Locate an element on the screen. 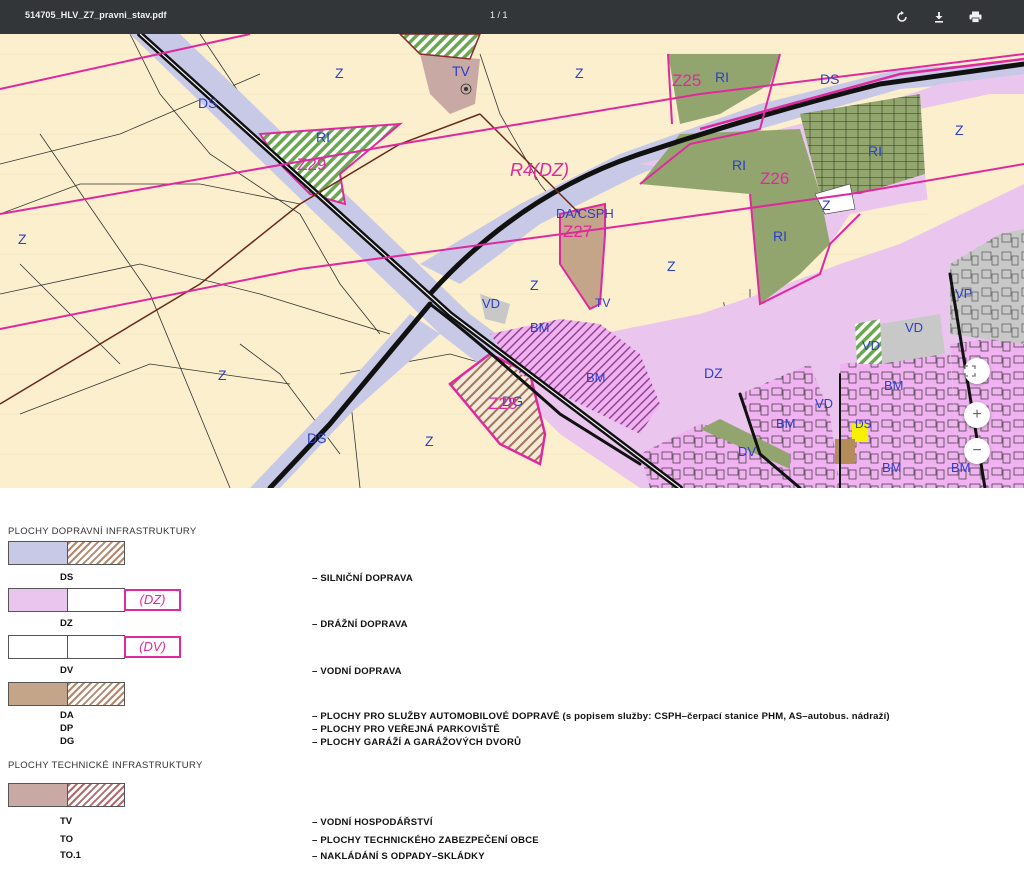  legend-desc: – NAKLÁDÁNÍ S ODPADY–SKLÁDKY is located at coordinates (398, 856).